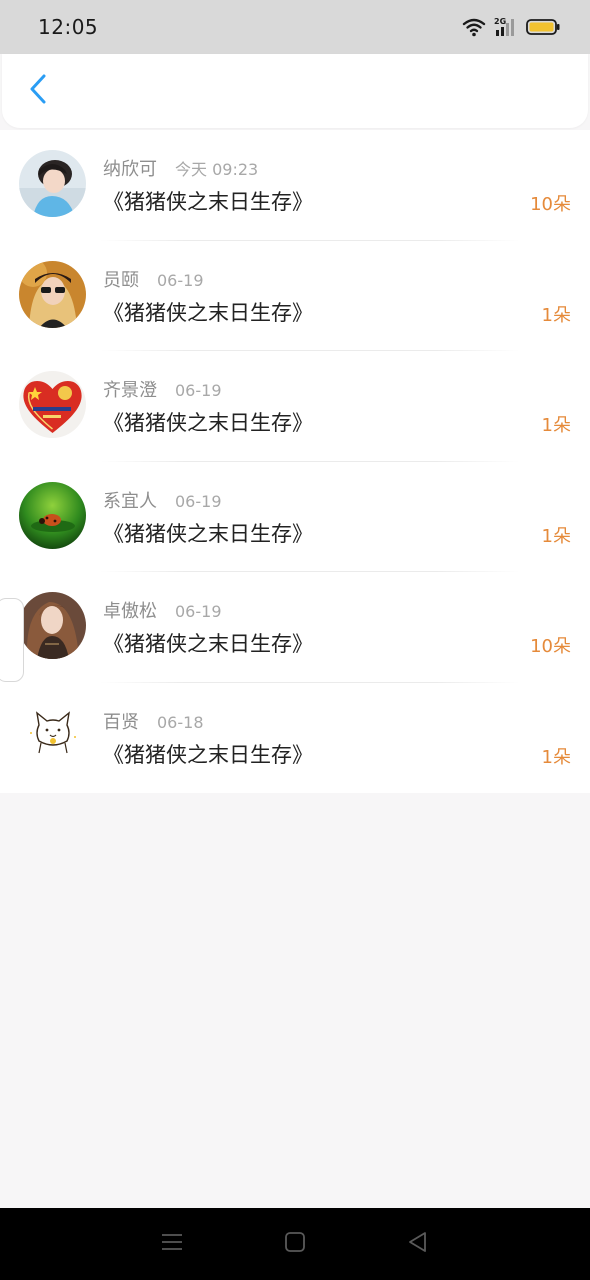 This screenshot has height=1280, width=590. Describe the element at coordinates (52, 183) in the screenshot. I see `avatar-boy-photo` at that location.